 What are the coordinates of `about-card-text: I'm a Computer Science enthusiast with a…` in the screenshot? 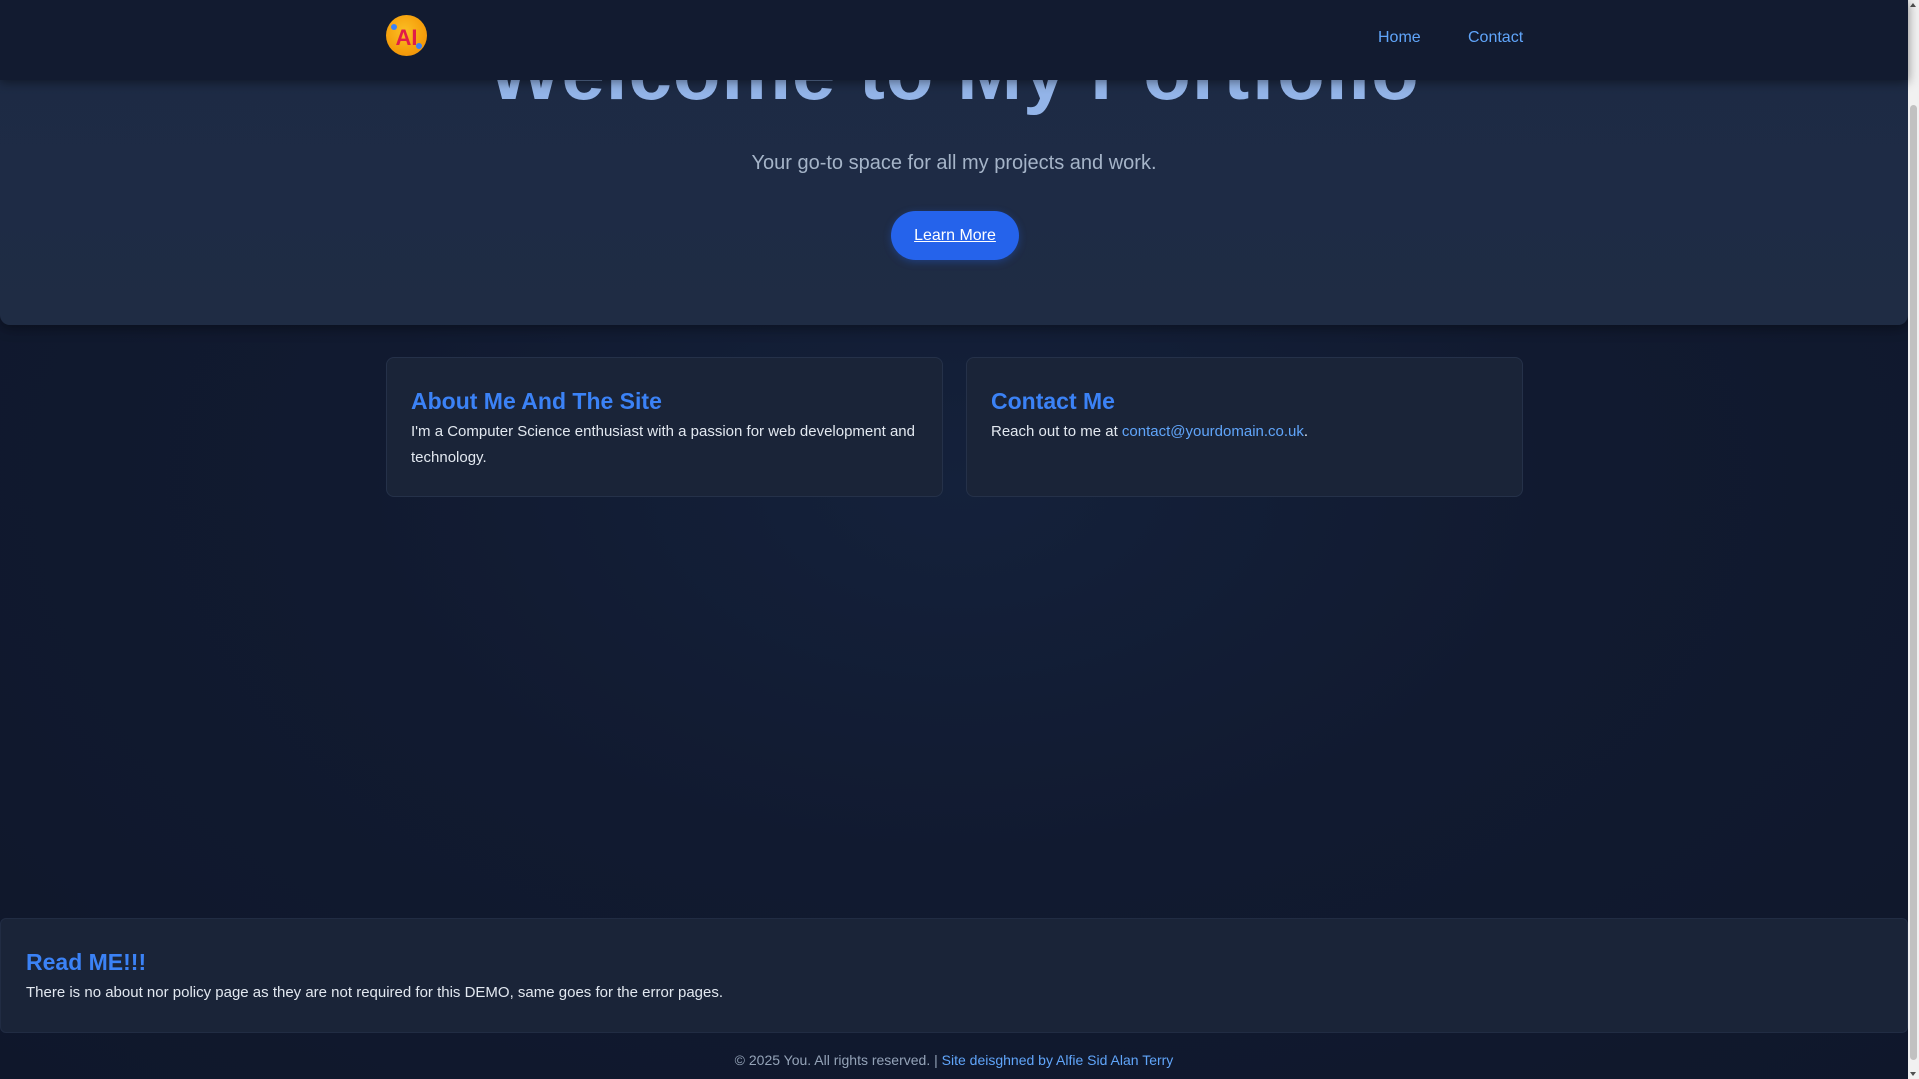 It's located at (663, 444).